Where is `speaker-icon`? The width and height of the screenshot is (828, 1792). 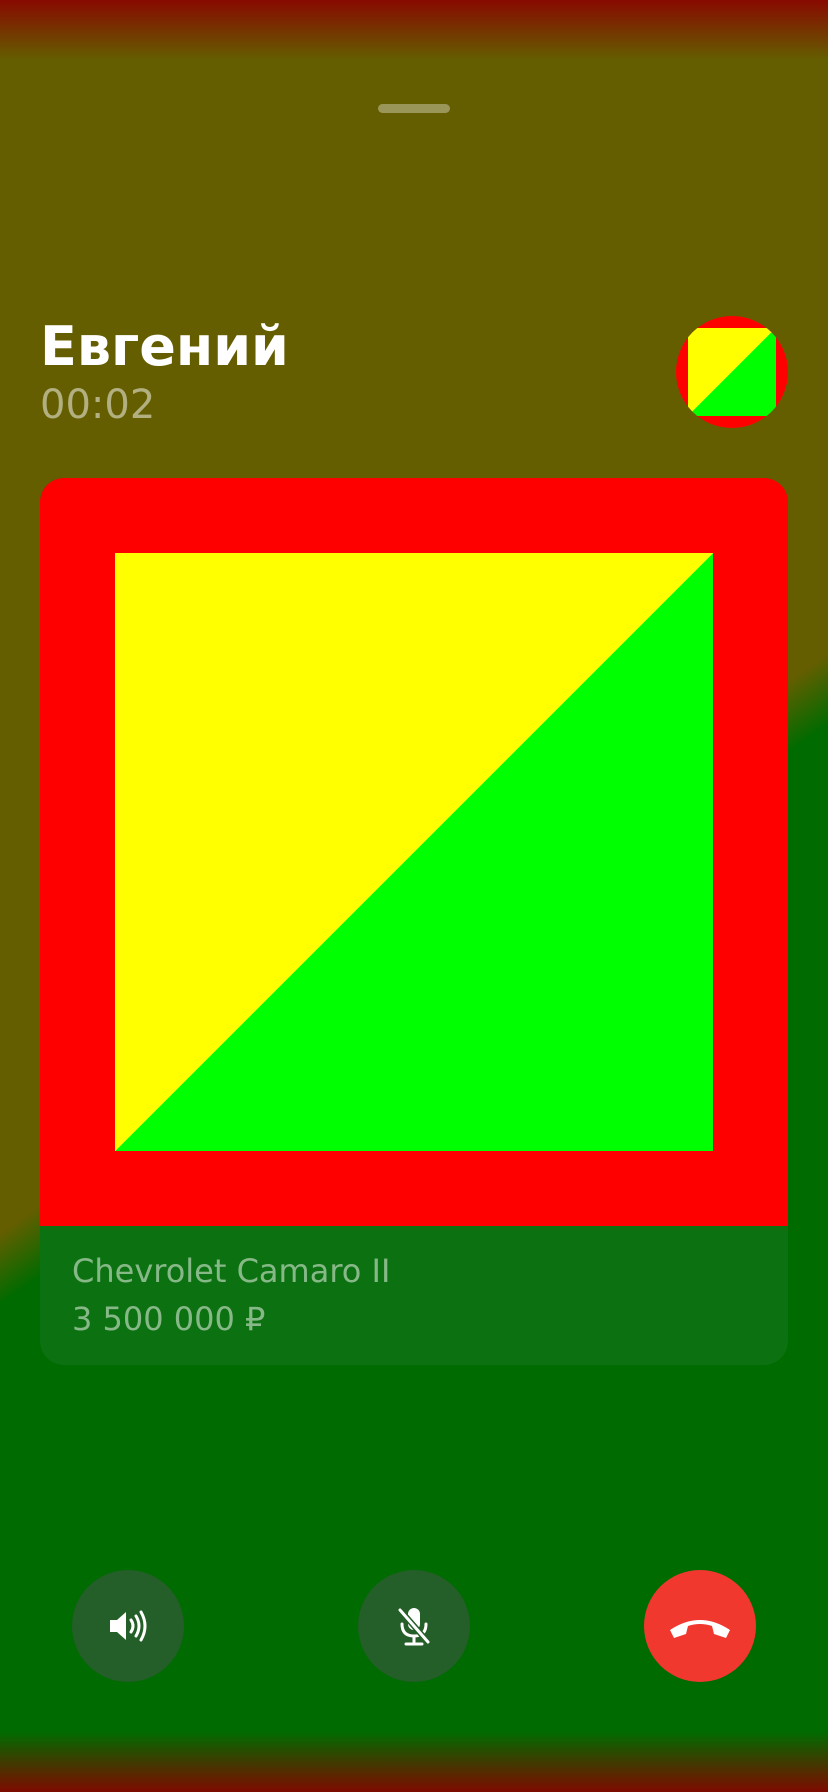 speaker-icon is located at coordinates (128, 1626).